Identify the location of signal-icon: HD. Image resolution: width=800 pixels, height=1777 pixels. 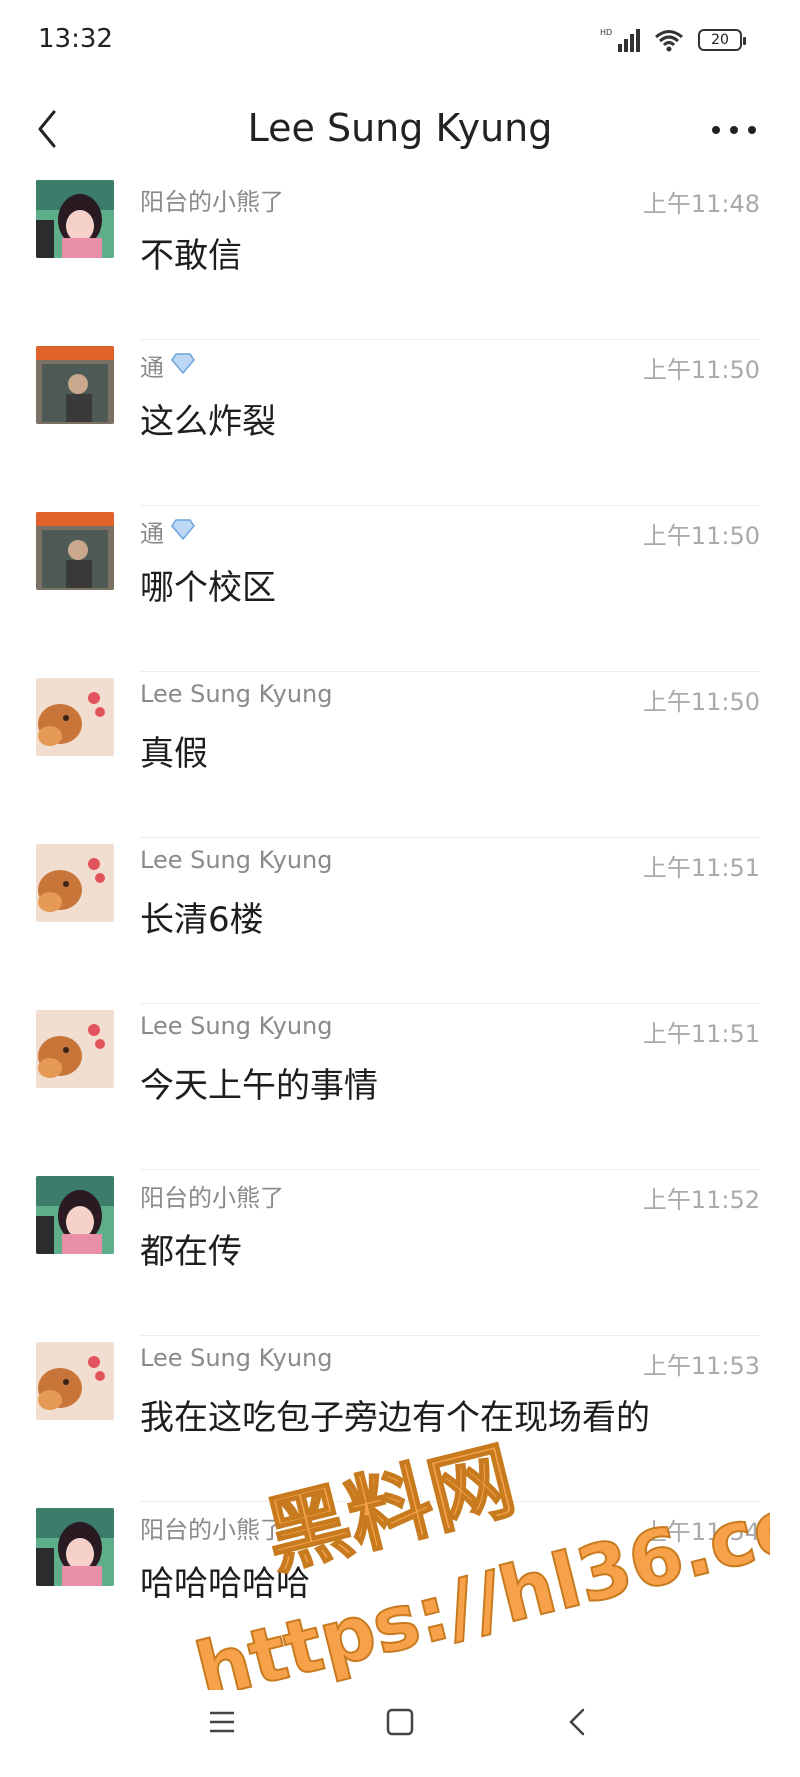
(620, 40).